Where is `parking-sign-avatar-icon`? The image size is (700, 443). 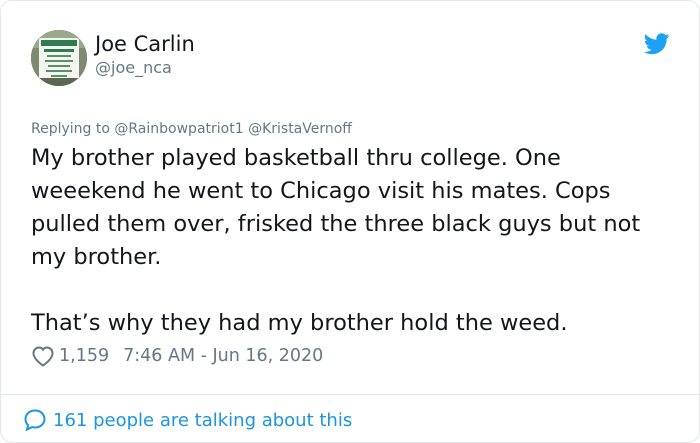 parking-sign-avatar-icon is located at coordinates (59, 58).